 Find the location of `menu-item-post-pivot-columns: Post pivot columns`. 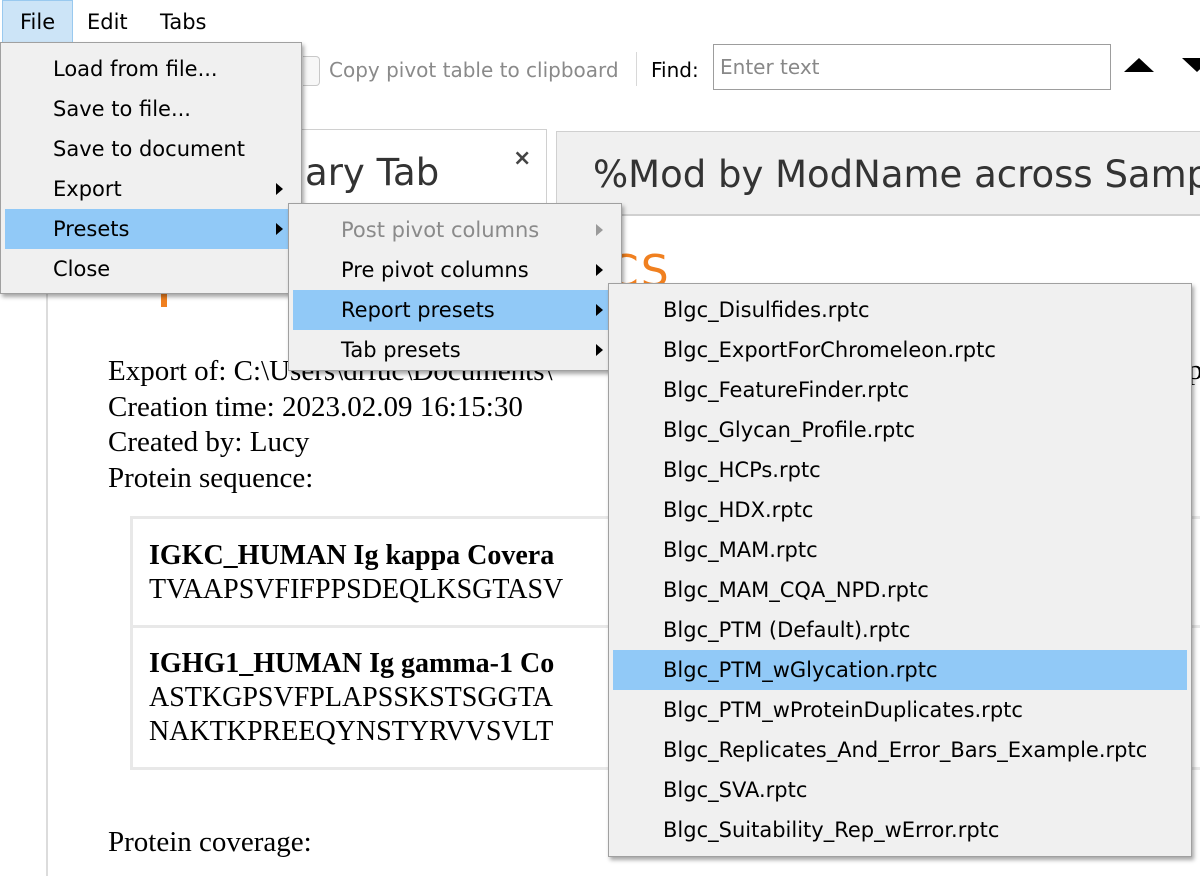

menu-item-post-pivot-columns: Post pivot columns is located at coordinates (455, 230).